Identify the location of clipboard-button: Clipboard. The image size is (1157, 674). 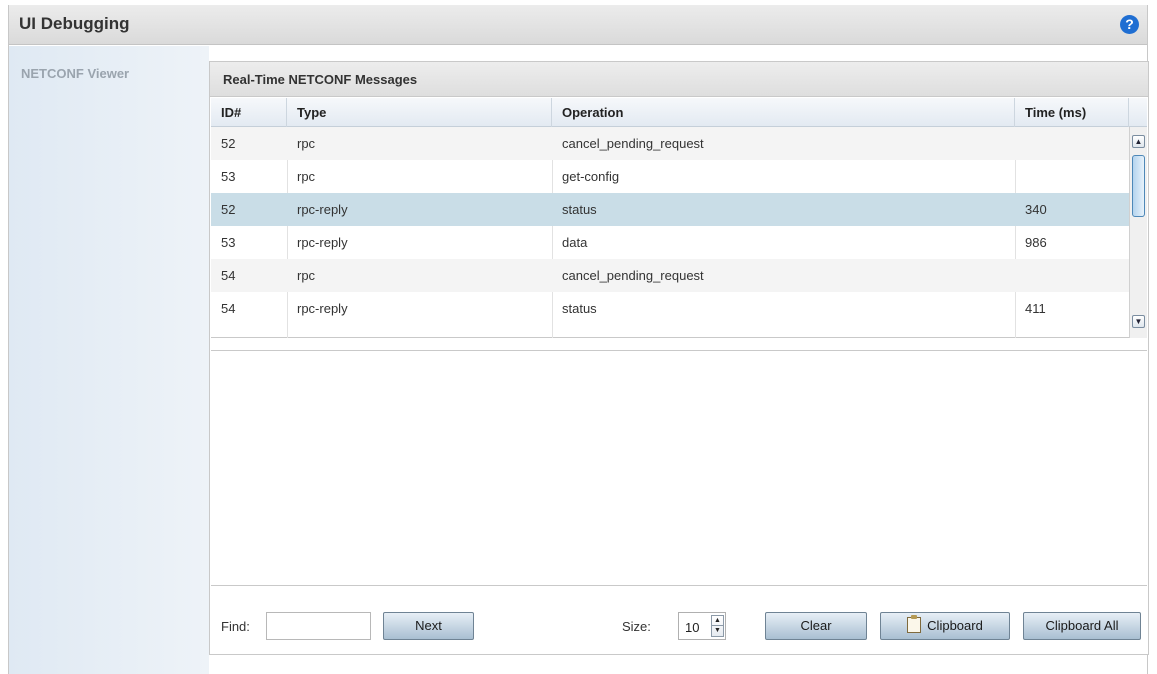
(945, 626).